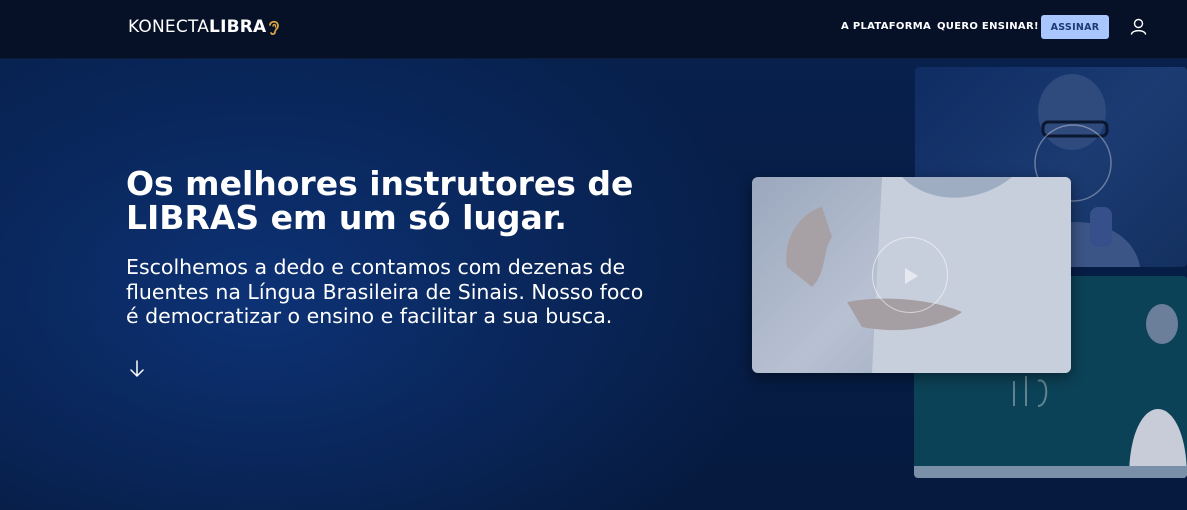 The width and height of the screenshot is (1187, 510). I want to click on featured-video-thumbnail, so click(911, 275).